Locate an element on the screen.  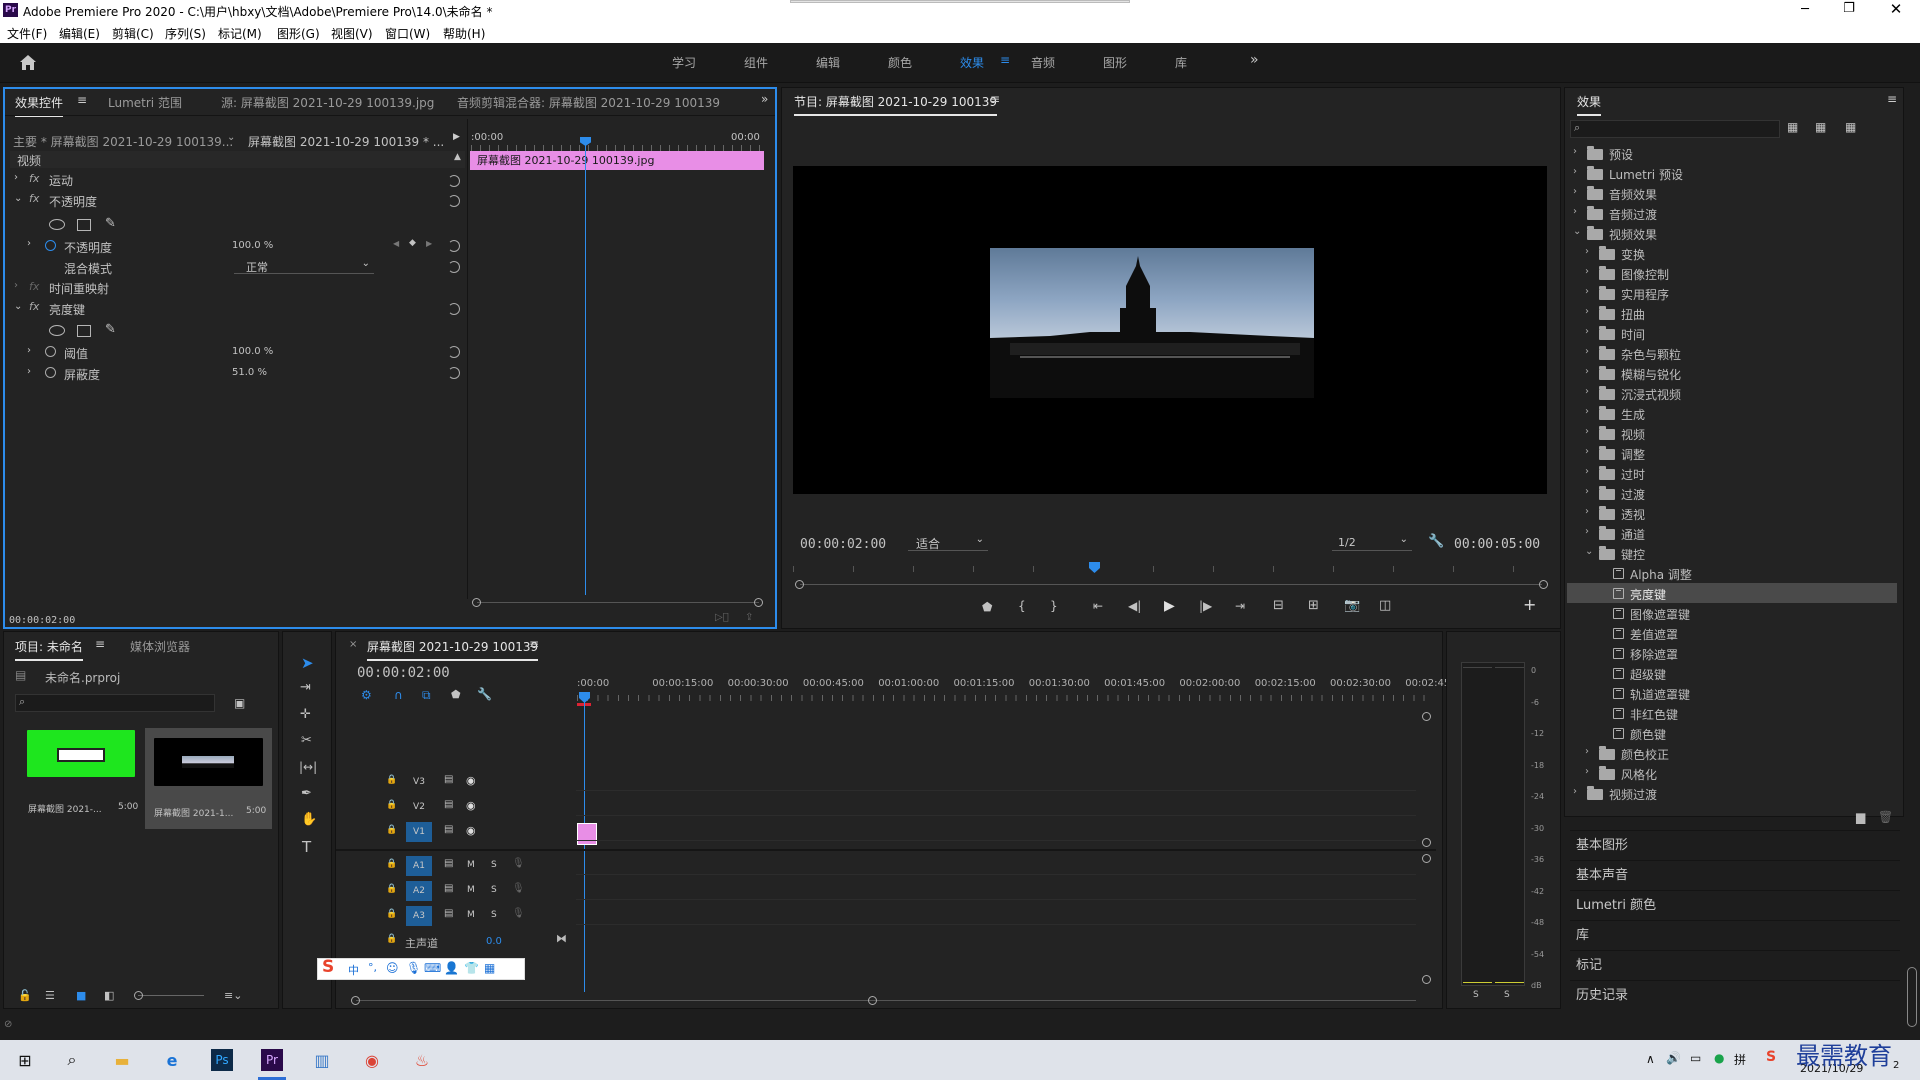
menu-clip: 剪辑(C) is located at coordinates (133, 33).